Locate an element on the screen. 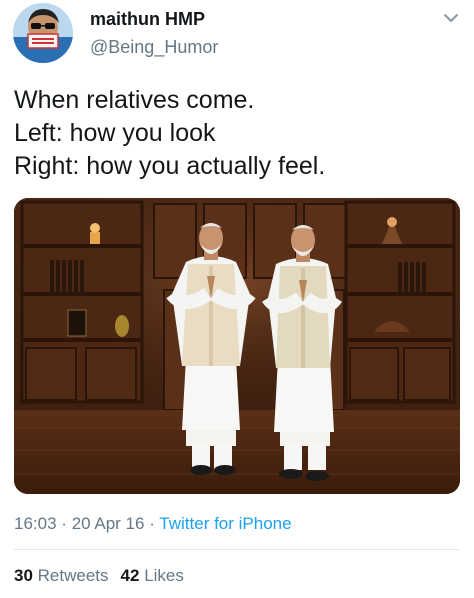 The height and width of the screenshot is (598, 474). tweet-text-line: Left: how you look is located at coordinates (115, 133).